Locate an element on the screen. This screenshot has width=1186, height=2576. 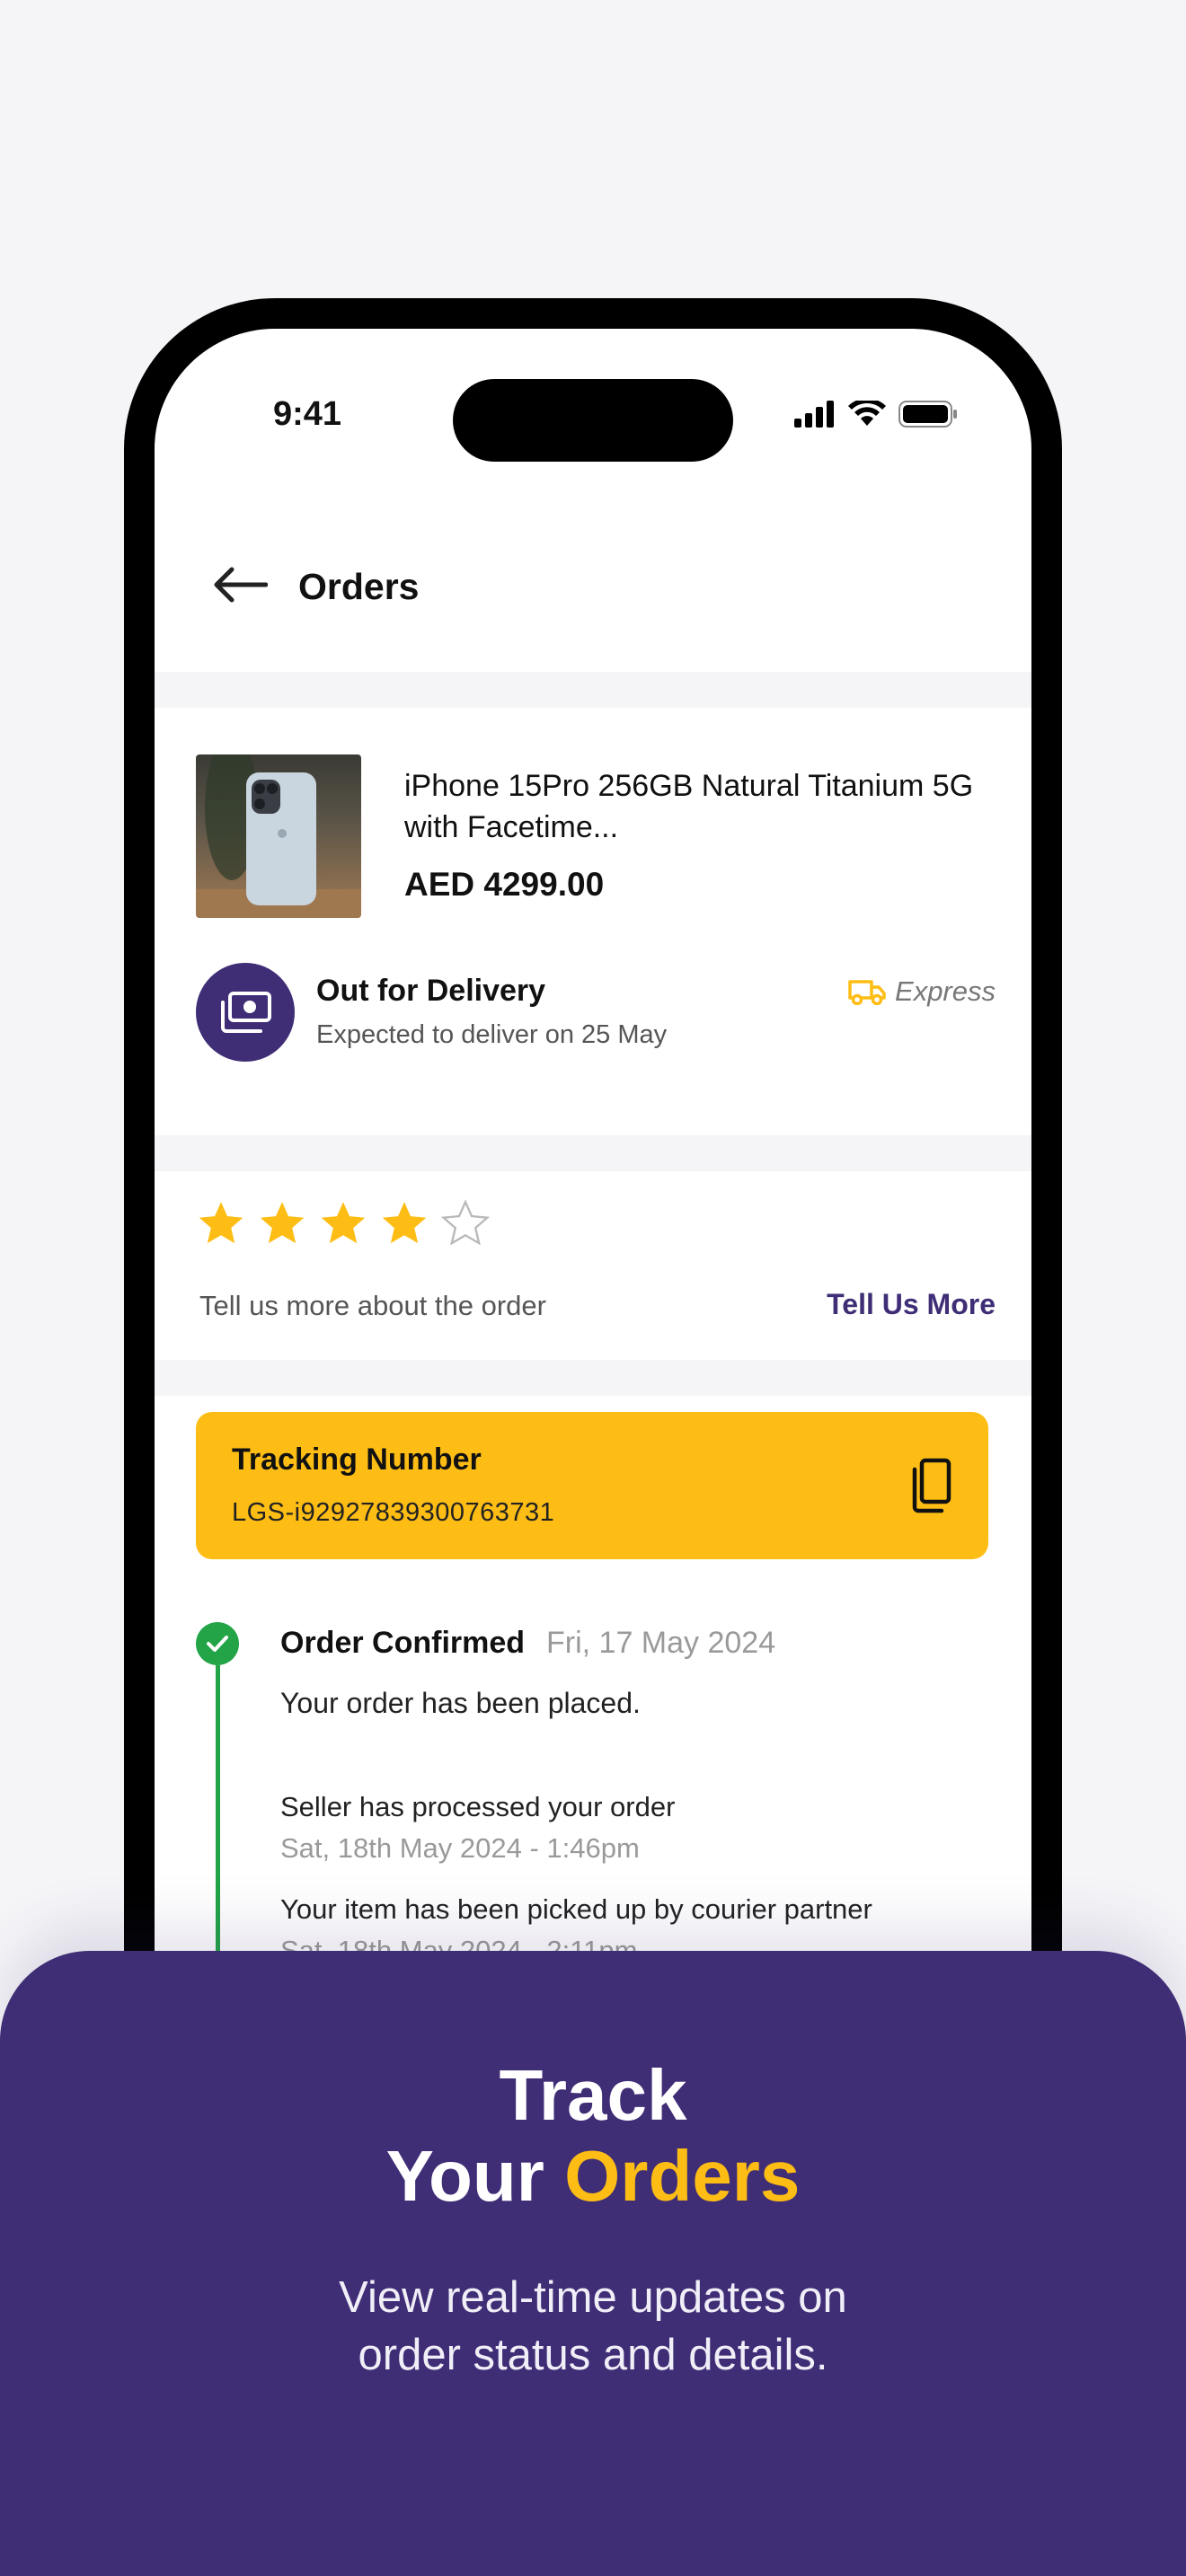
tracking-number: LGS-i92927839300763731 is located at coordinates (393, 1512).